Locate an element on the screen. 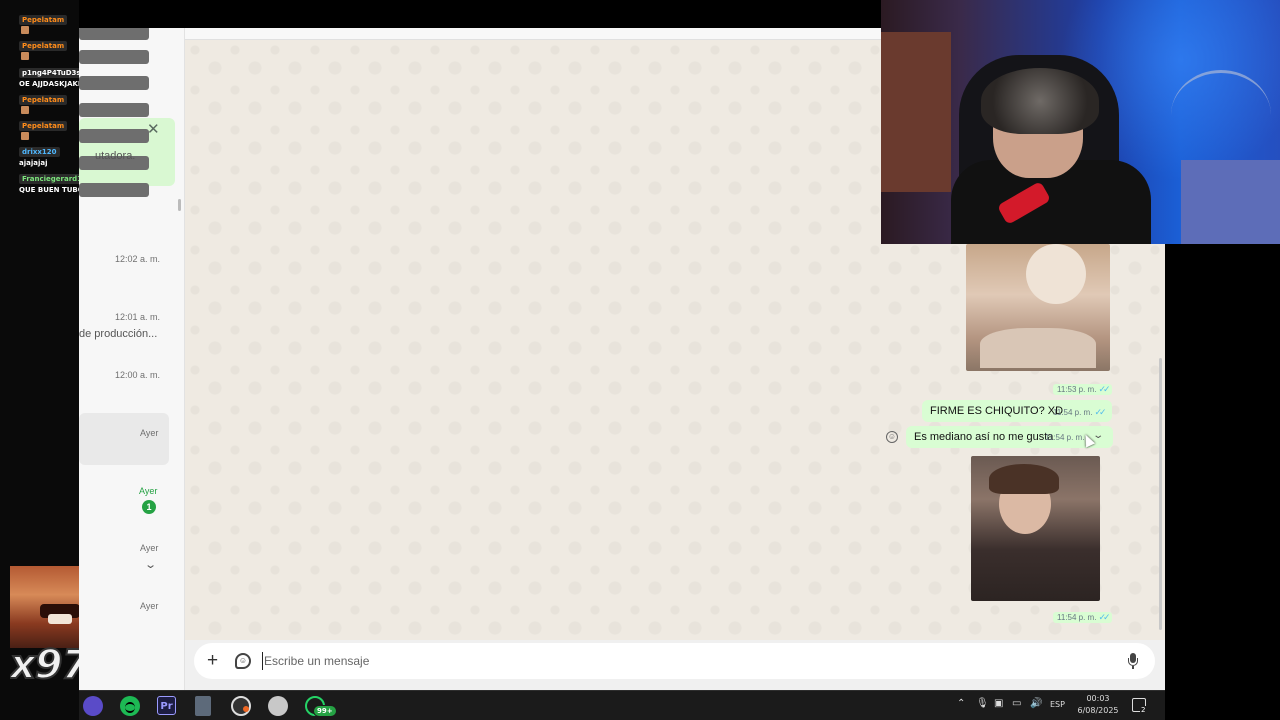 This screenshot has height=720, width=1280. volume-icon: 🔊 is located at coordinates (1036, 703).